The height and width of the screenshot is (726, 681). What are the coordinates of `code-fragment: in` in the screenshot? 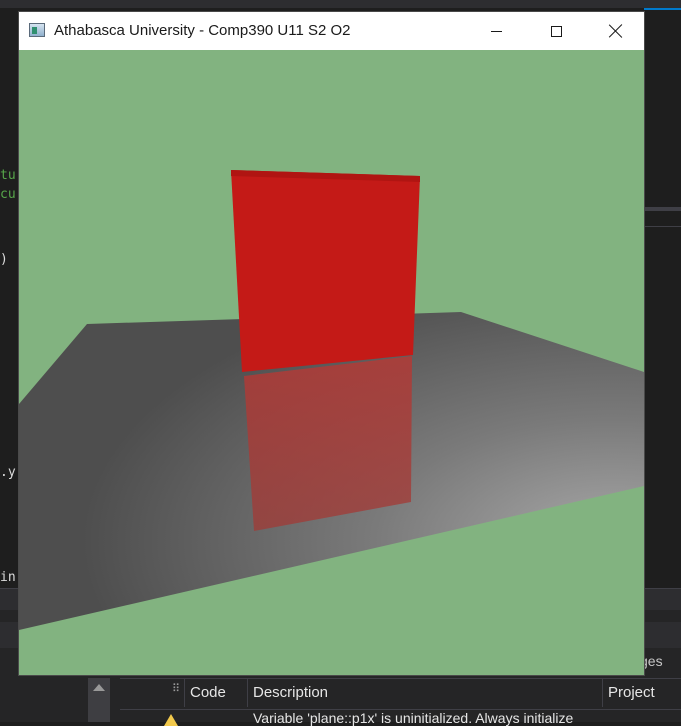 It's located at (8, 577).